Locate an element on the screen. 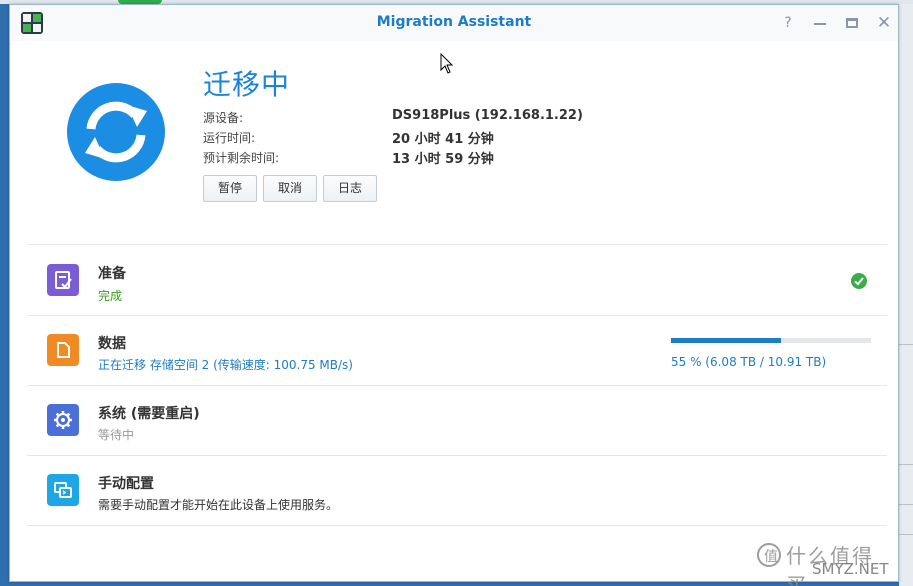 The width and height of the screenshot is (913, 586). migration-status-heading: 迁移中 is located at coordinates (247, 84).